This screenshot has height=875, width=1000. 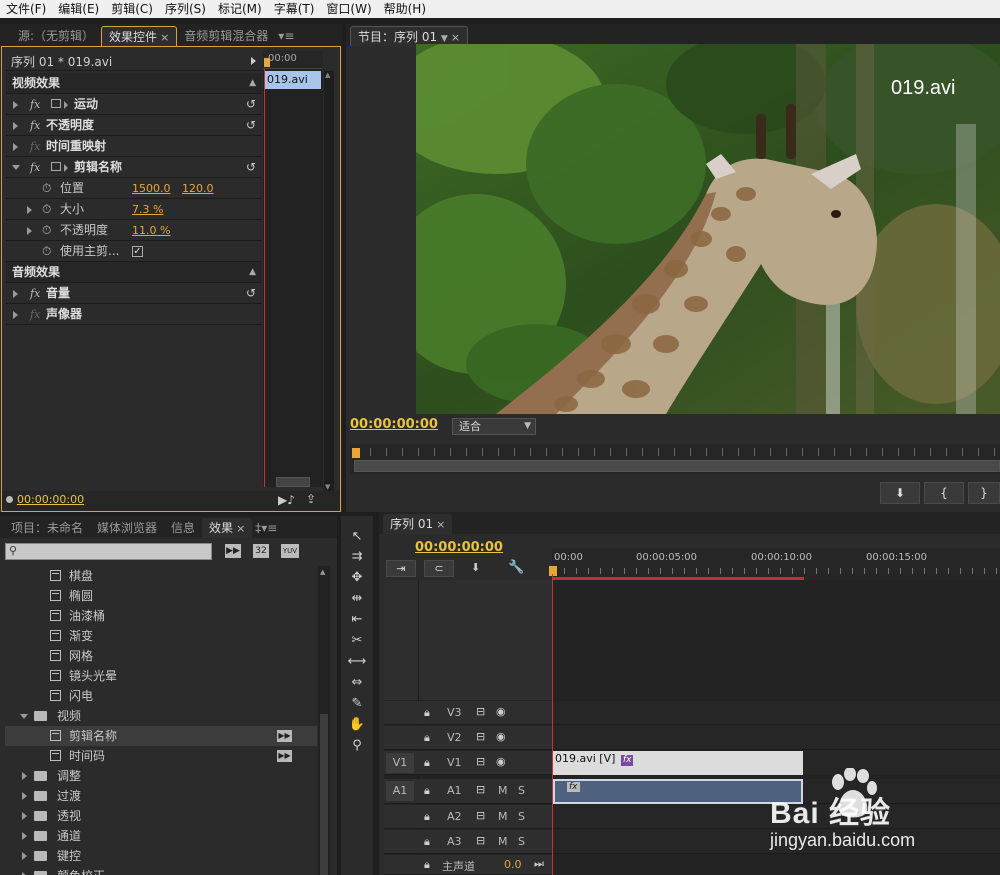 I want to click on ripple-edit-tool-icon: ✥, so click(x=357, y=578).